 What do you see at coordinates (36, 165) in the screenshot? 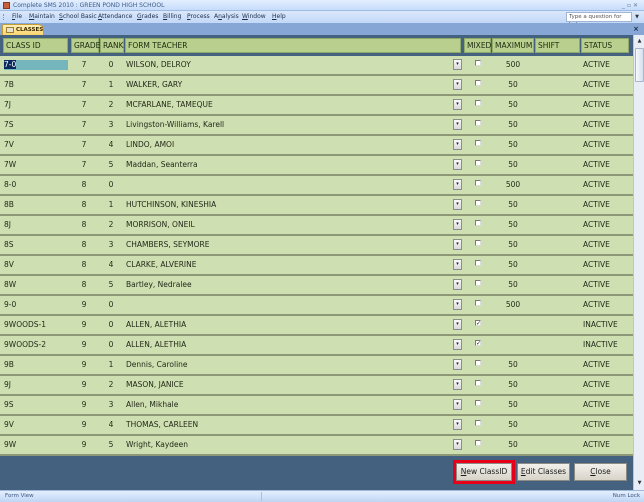
I see `class-id-field: 7W` at bounding box center [36, 165].